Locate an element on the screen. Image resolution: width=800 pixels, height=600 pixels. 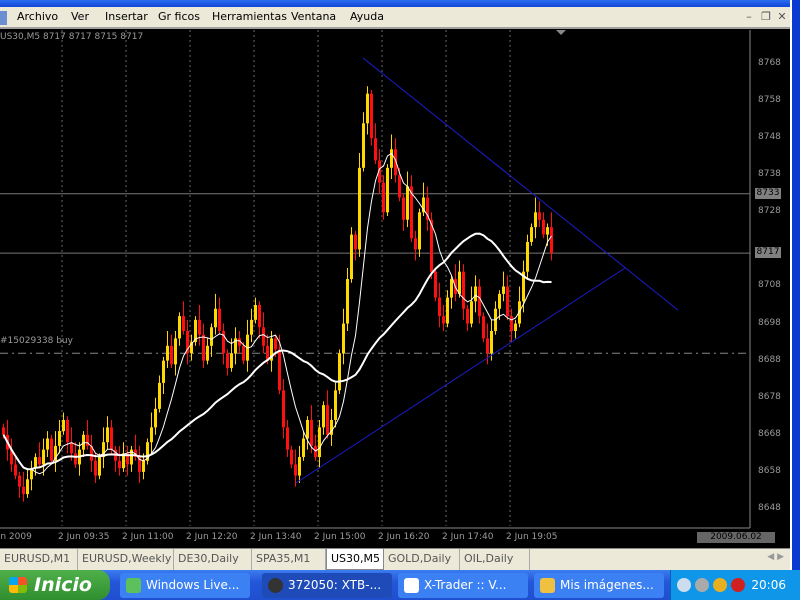
menu-ayuda: Ayuda is located at coordinates (367, 16).